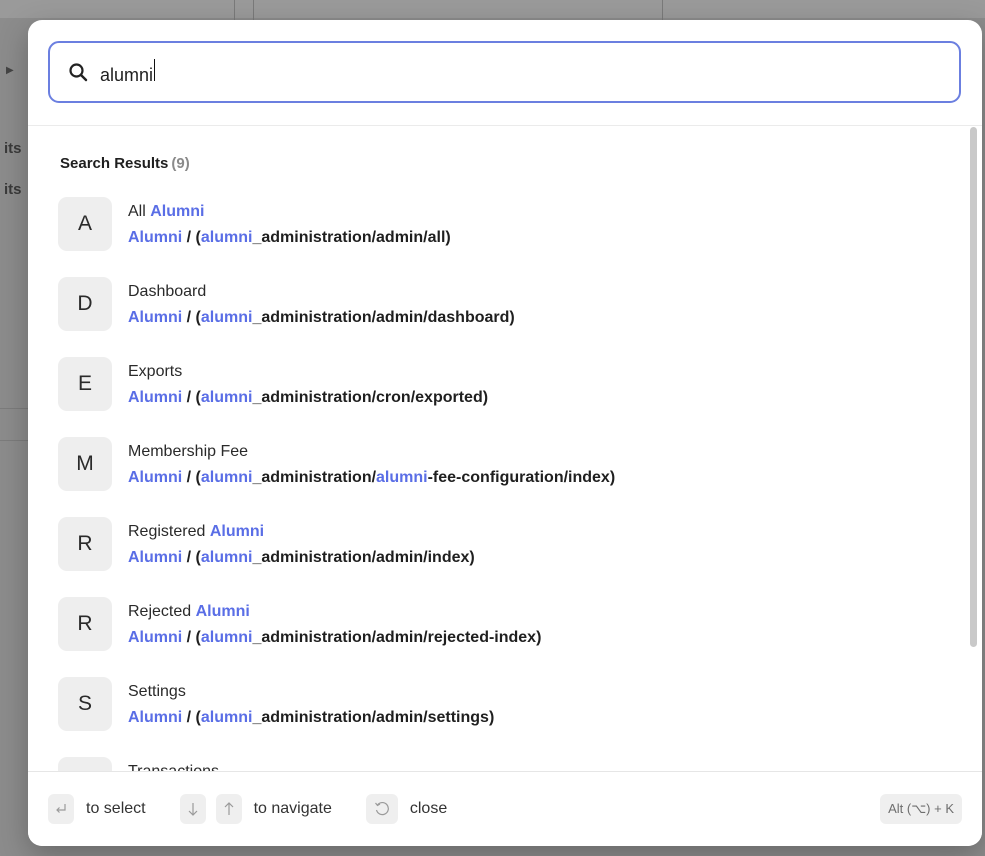 This screenshot has width=985, height=856. Describe the element at coordinates (85, 464) in the screenshot. I see `result-letter-avatar: M` at that location.